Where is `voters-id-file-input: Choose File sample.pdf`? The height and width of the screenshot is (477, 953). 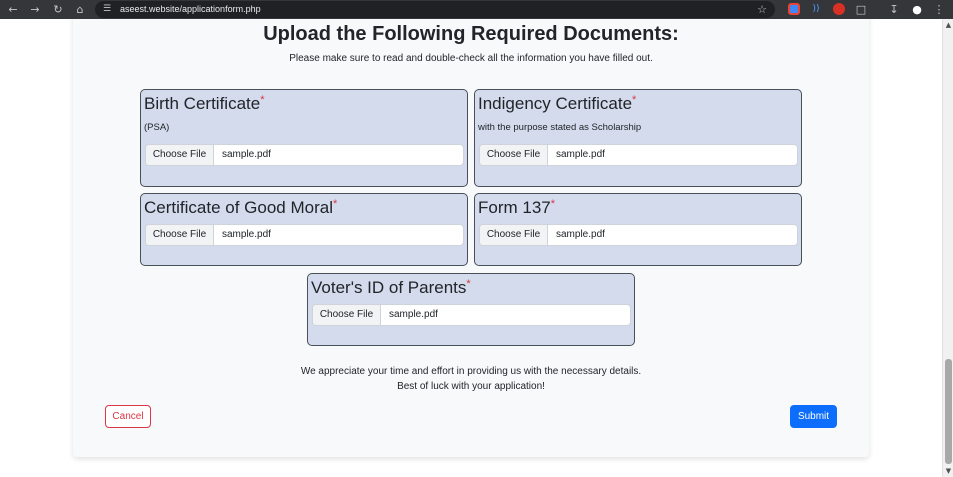
voters-id-file-input: Choose File sample.pdf is located at coordinates (471, 315).